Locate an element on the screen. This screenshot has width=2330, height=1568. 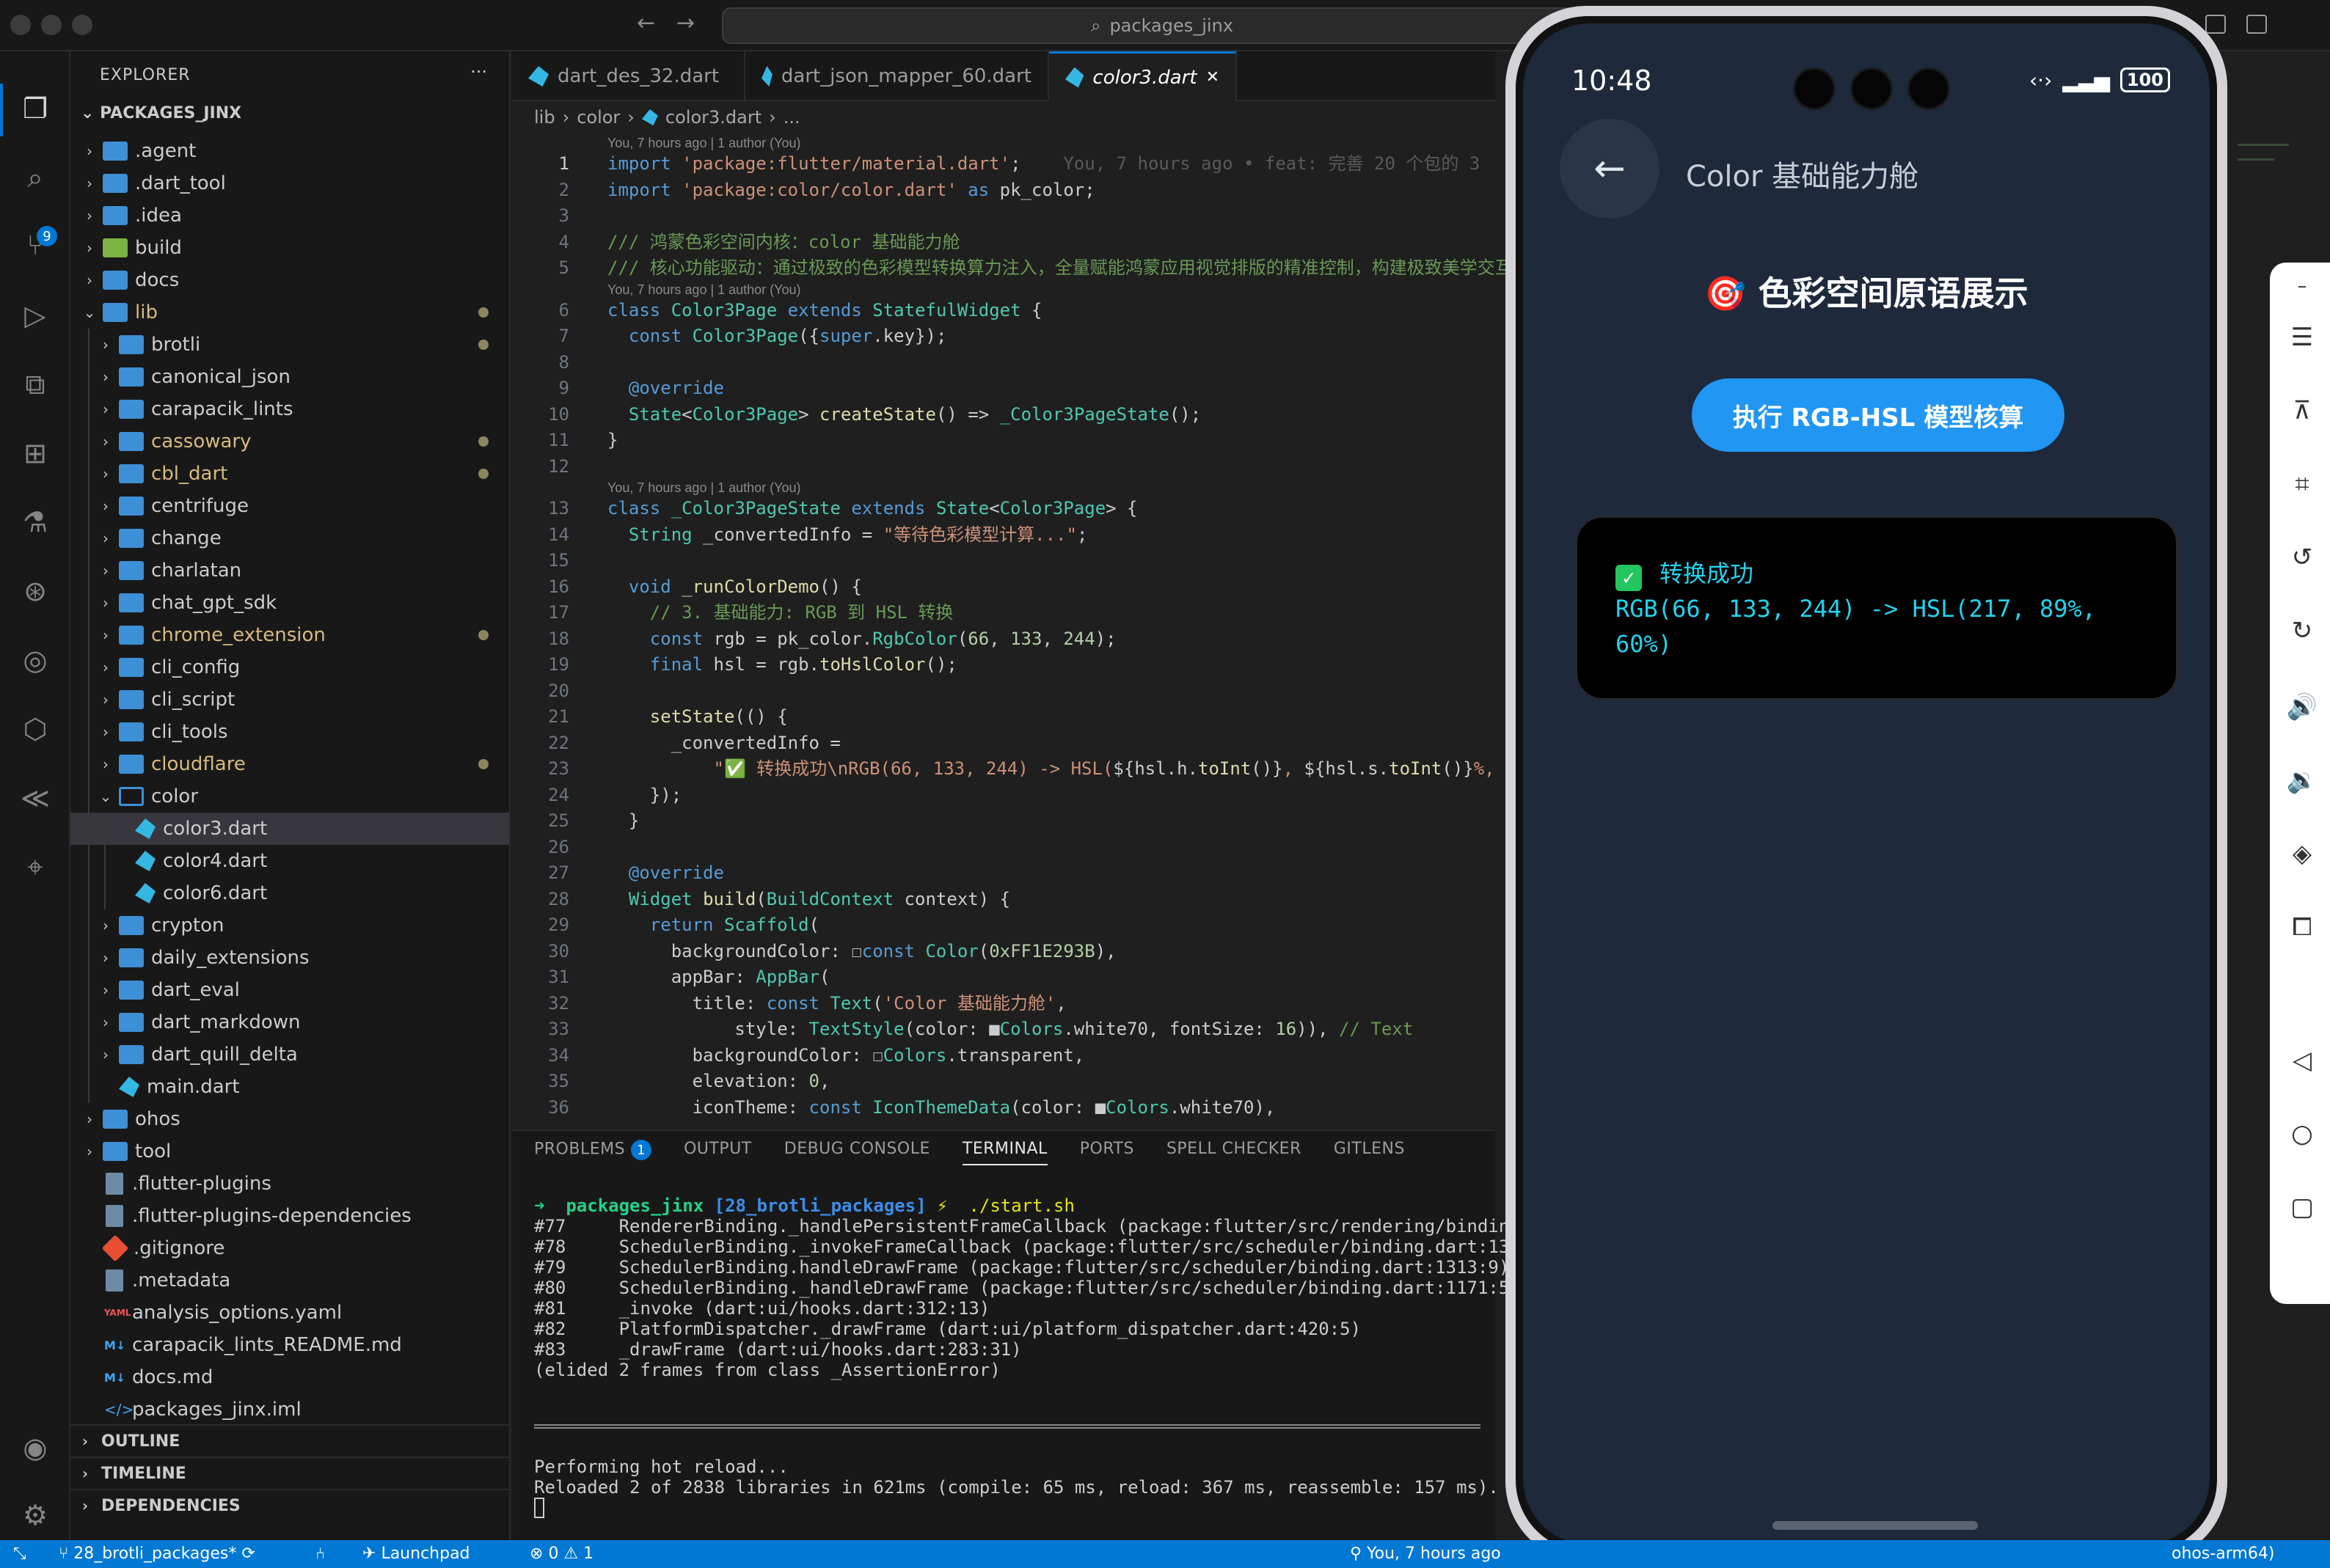
tree-item: › build is located at coordinates (289, 248).